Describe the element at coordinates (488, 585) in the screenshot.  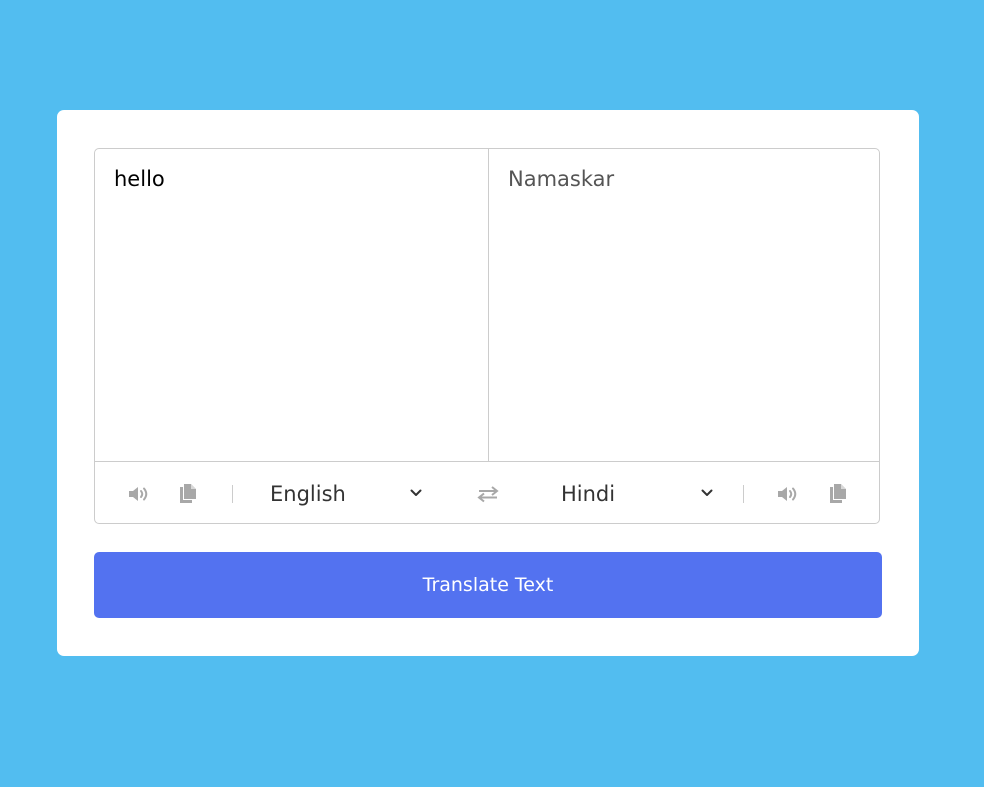
I see `translate-button: Translate Text` at that location.